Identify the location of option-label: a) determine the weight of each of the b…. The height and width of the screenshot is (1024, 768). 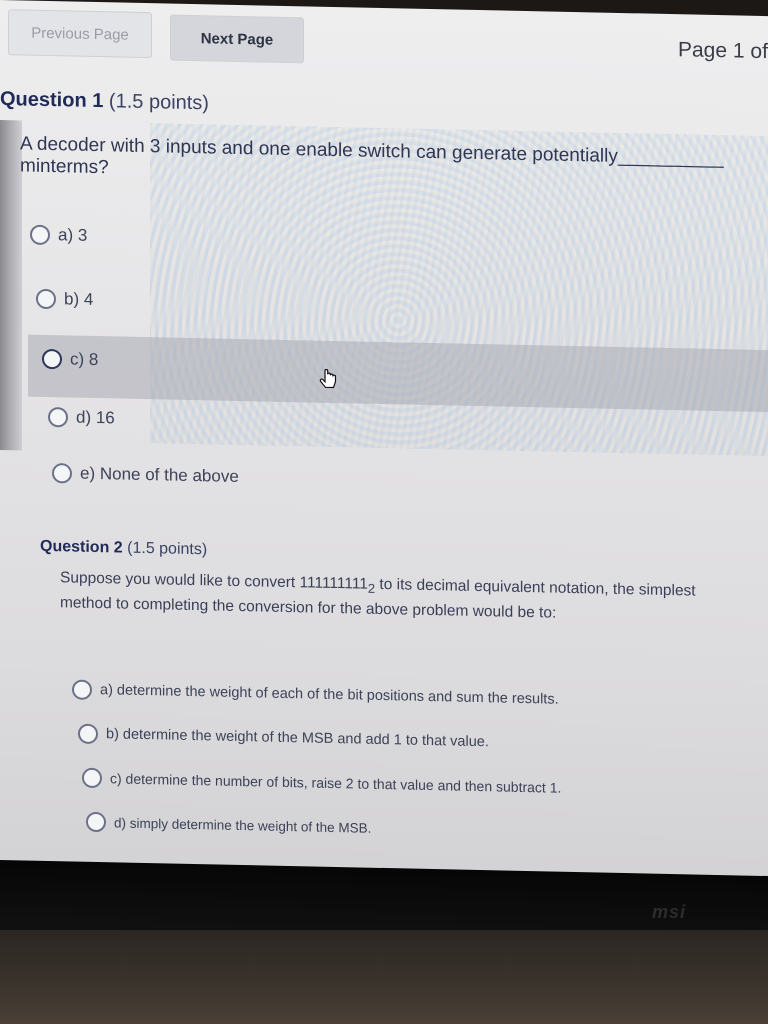
(329, 695).